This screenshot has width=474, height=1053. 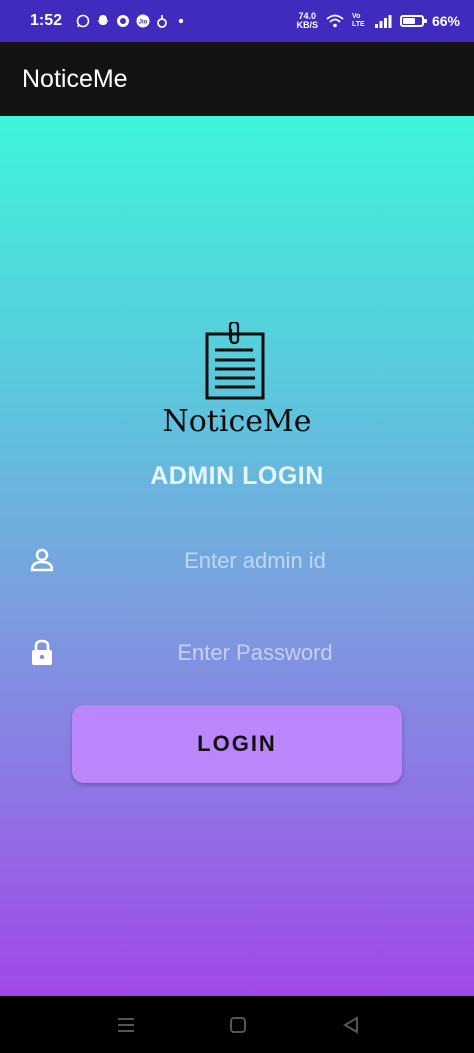 What do you see at coordinates (126, 1025) in the screenshot?
I see `menu-icon` at bounding box center [126, 1025].